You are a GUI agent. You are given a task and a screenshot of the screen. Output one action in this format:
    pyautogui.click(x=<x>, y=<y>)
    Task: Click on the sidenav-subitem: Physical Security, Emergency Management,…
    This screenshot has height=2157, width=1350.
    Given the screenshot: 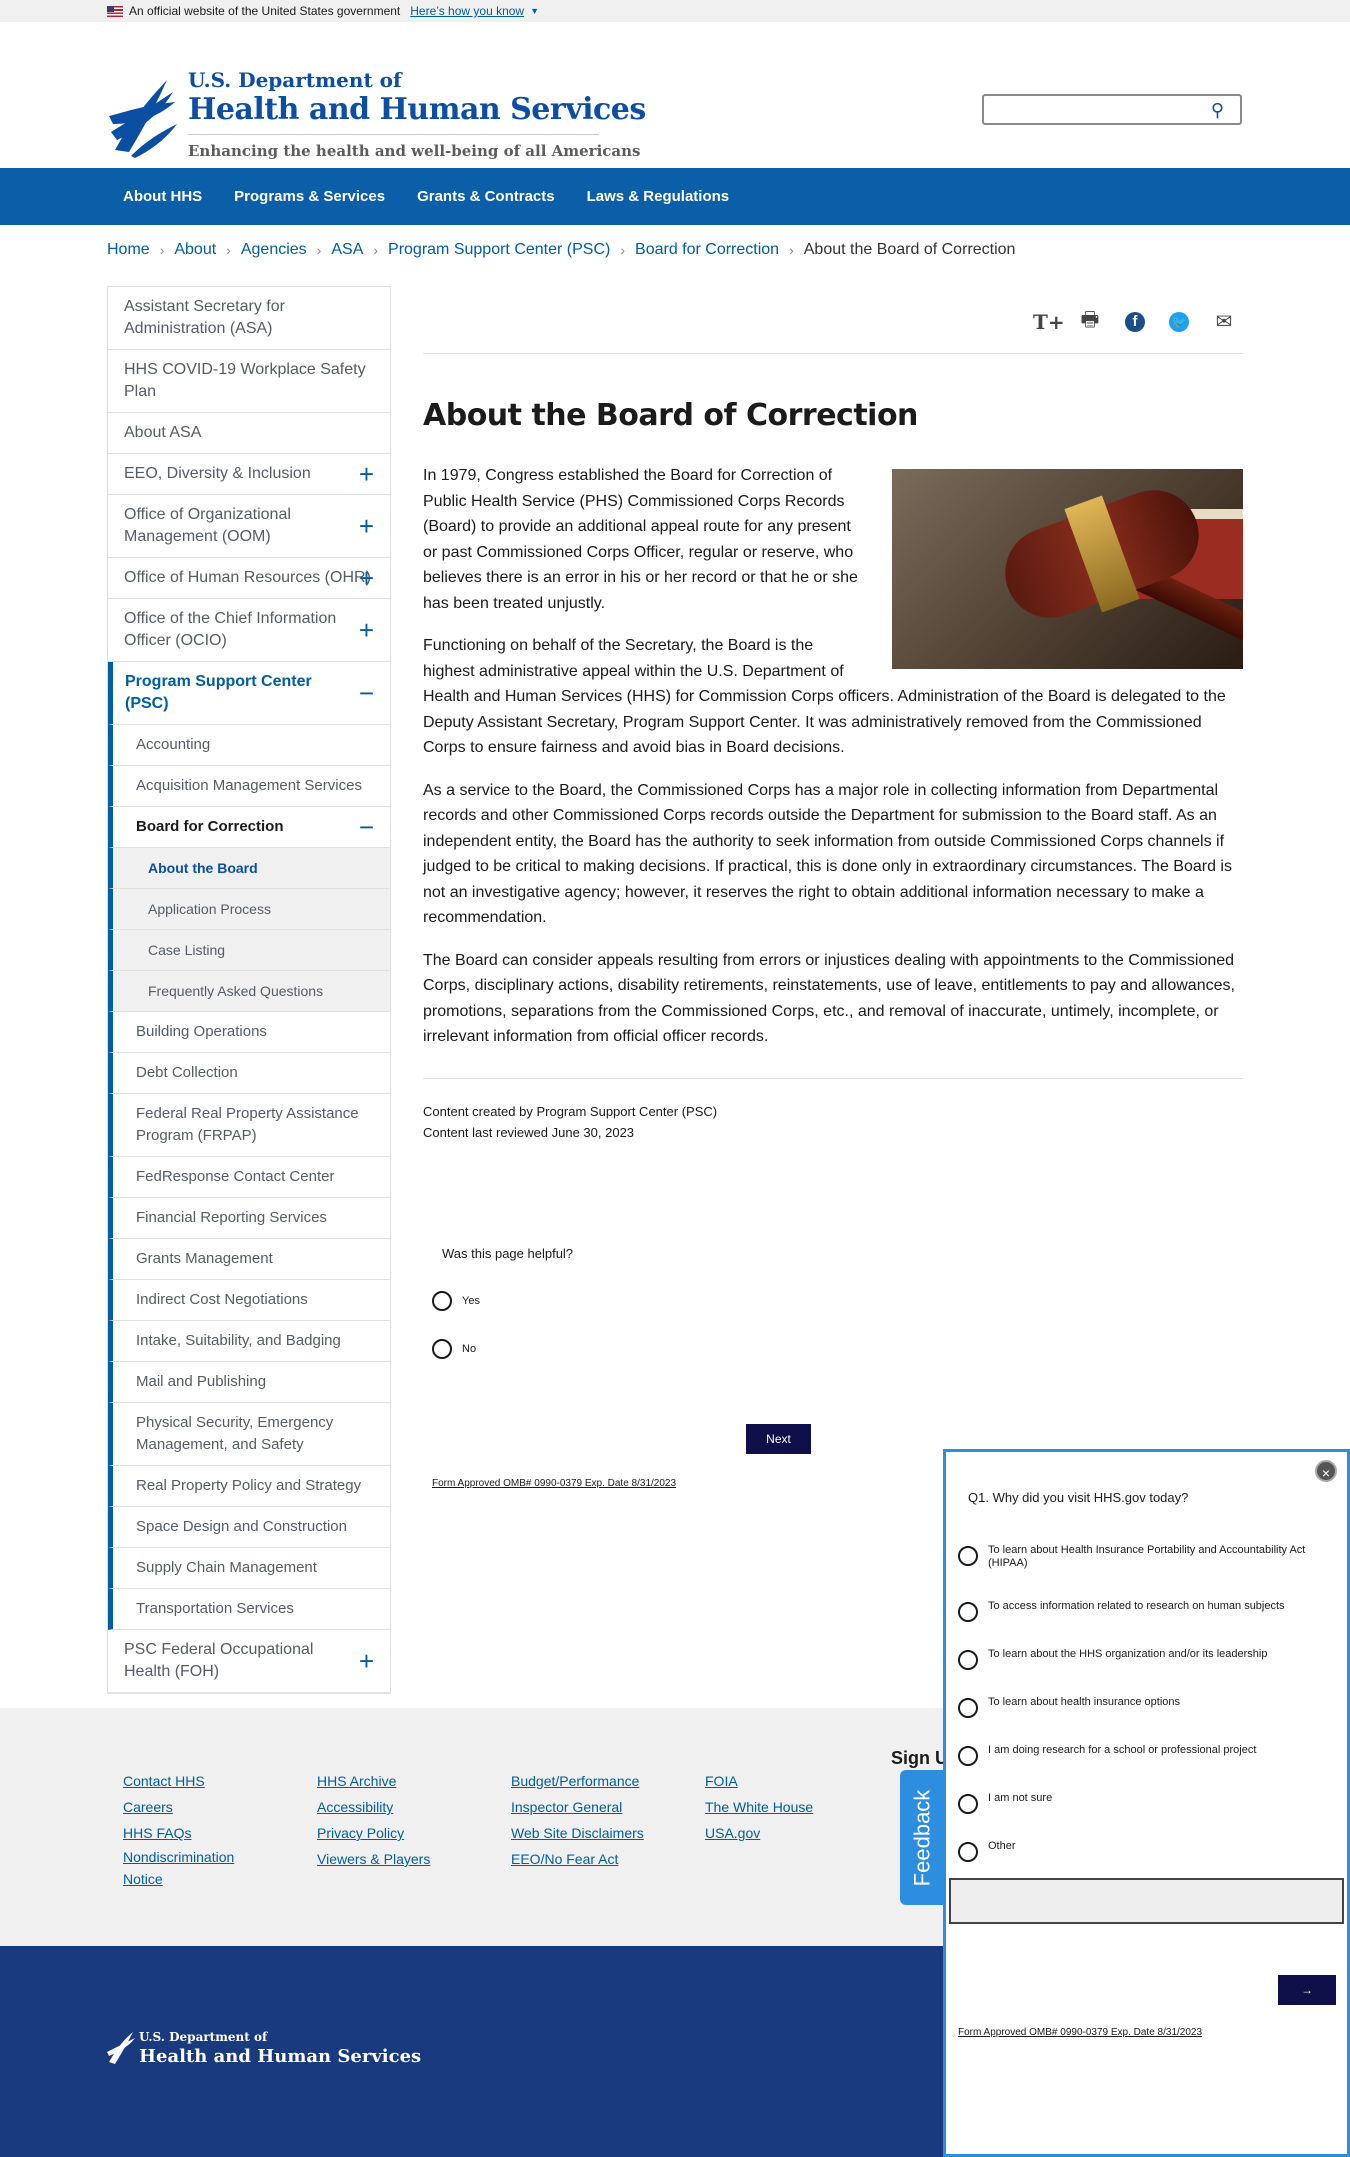 What is the action you would take?
    pyautogui.click(x=249, y=1434)
    